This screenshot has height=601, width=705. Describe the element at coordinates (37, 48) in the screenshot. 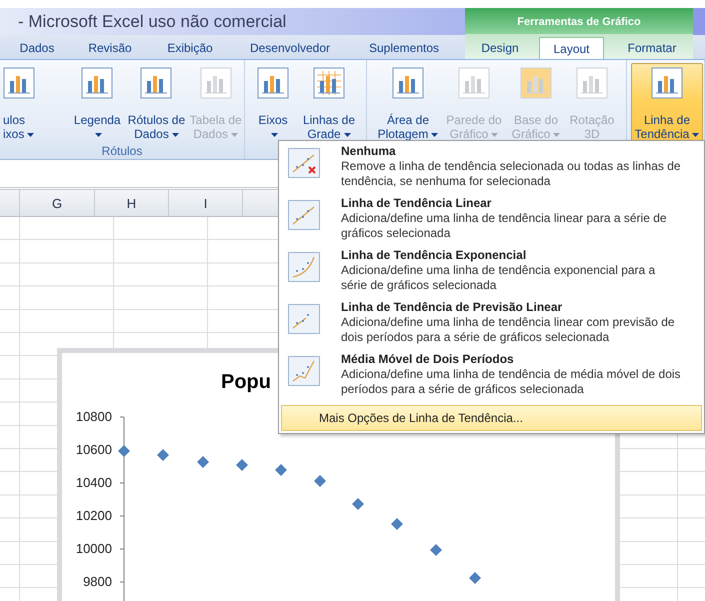

I see `ribbon-tab: Dados` at that location.